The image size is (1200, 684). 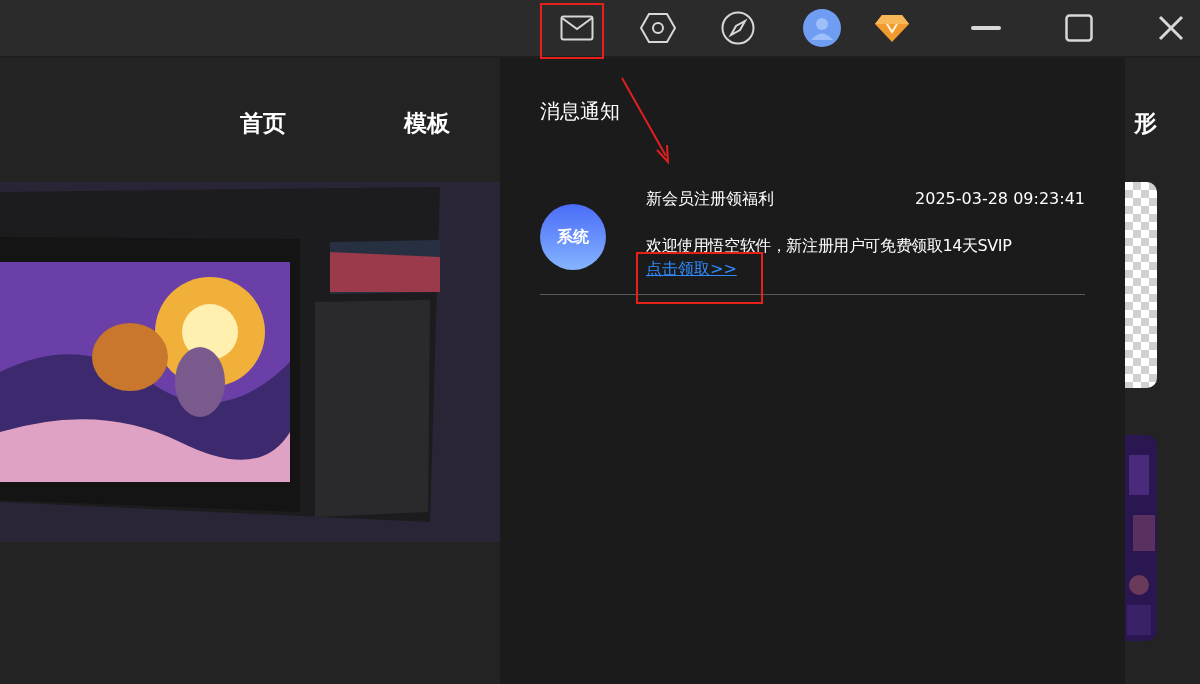 What do you see at coordinates (1145, 123) in the screenshot?
I see `nav-tab: 形` at bounding box center [1145, 123].